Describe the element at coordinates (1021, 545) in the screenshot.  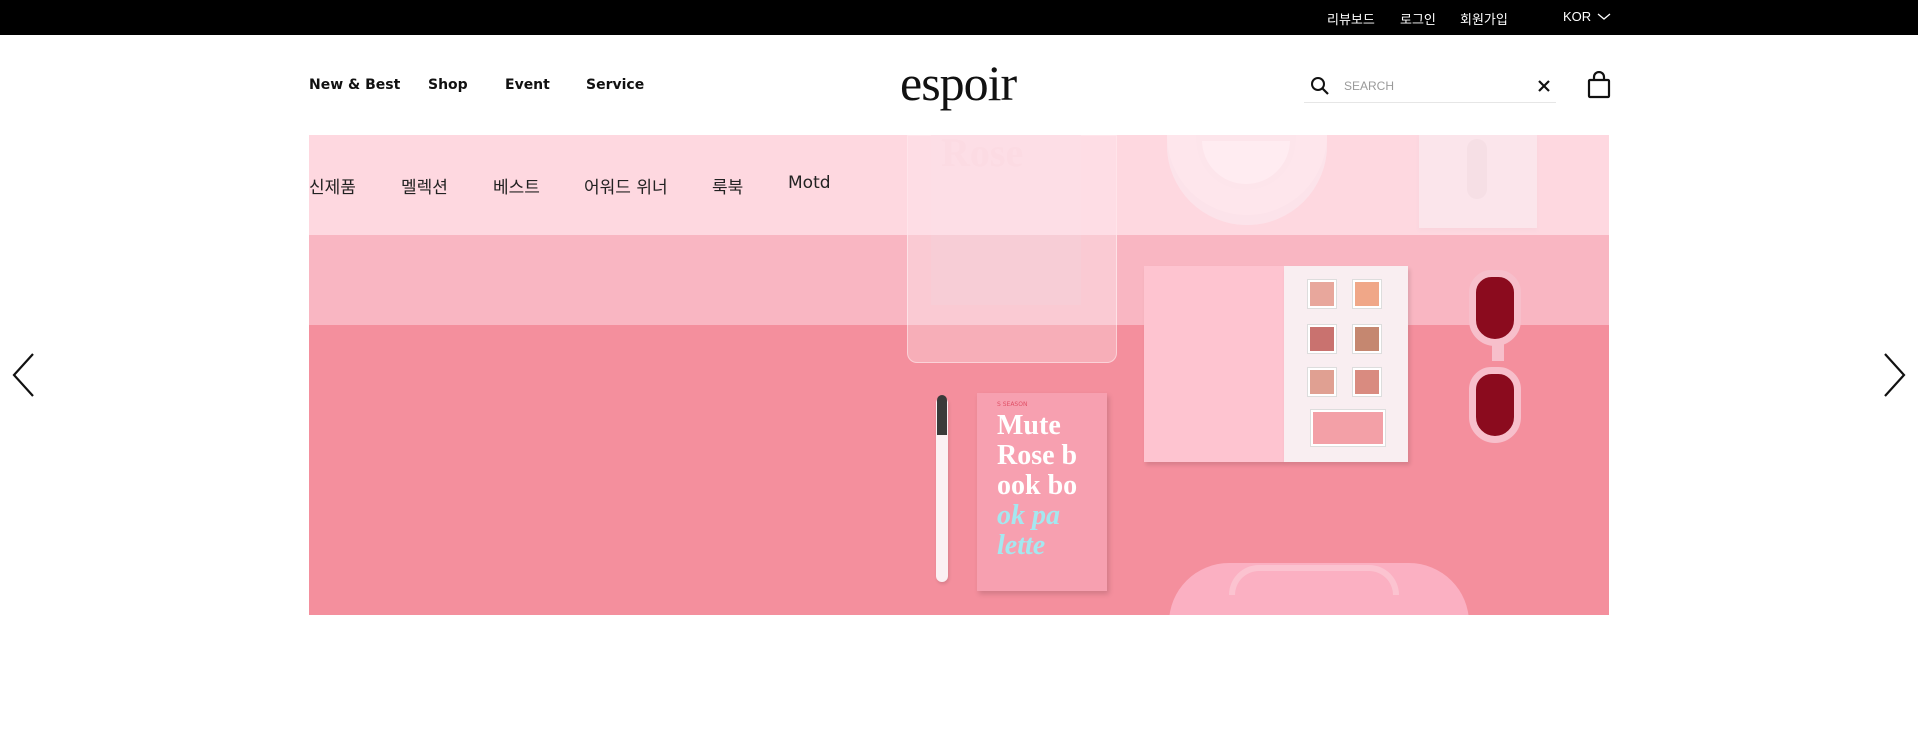
I see `book-title-line: lette` at that location.